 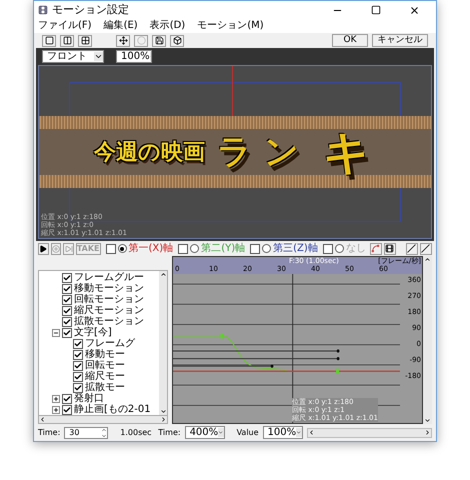 What do you see at coordinates (230, 26) in the screenshot?
I see `menu-item: モーション(M)` at bounding box center [230, 26].